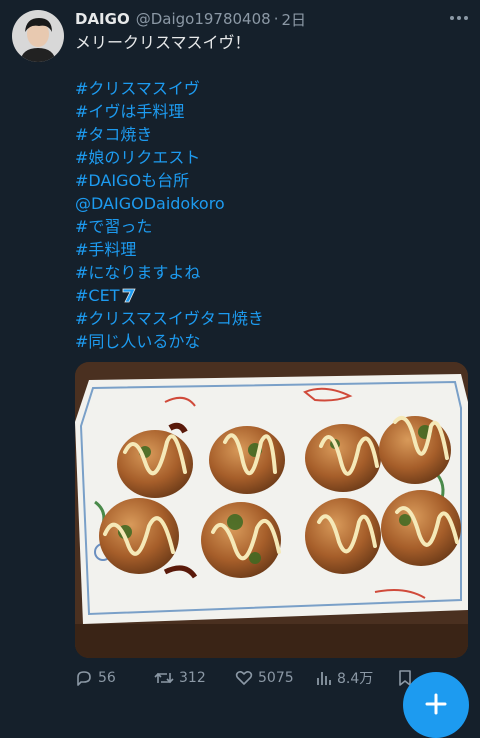  I want to click on tweet-timestamp: 2日, so click(293, 19).